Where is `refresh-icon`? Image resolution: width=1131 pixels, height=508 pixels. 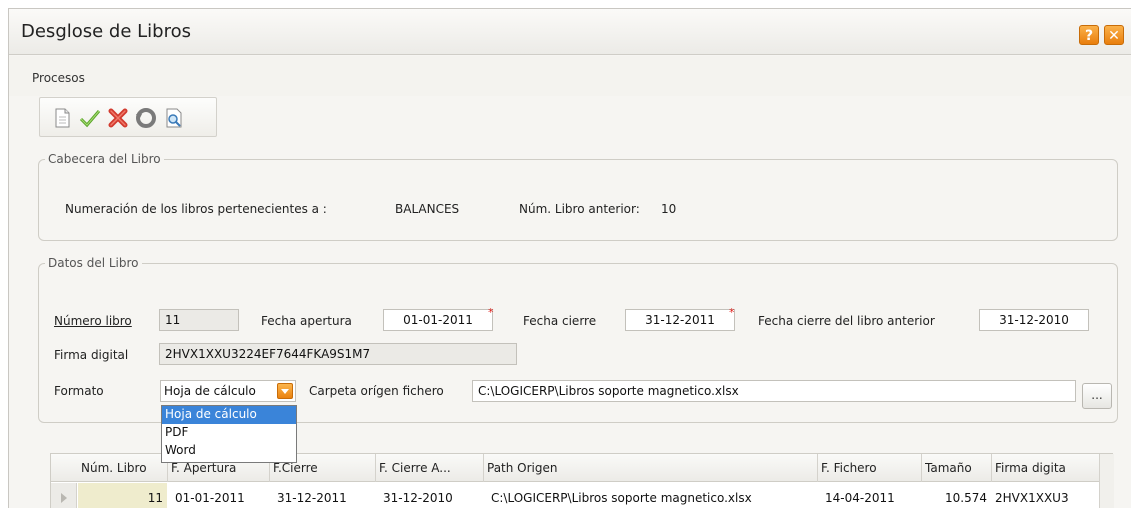 refresh-icon is located at coordinates (146, 118).